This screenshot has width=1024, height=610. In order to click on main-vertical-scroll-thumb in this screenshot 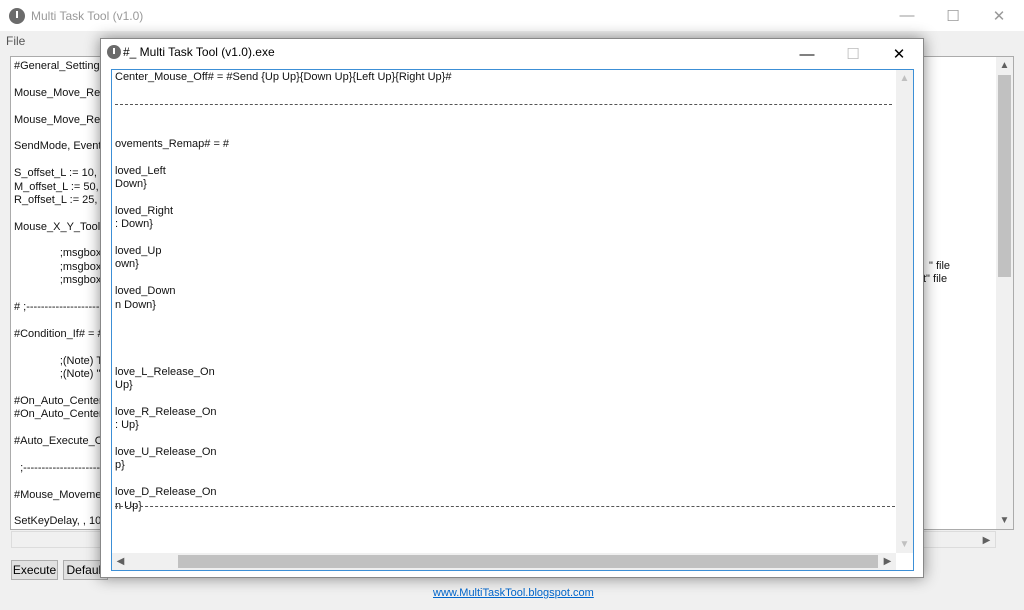, I will do `click(1004, 176)`.